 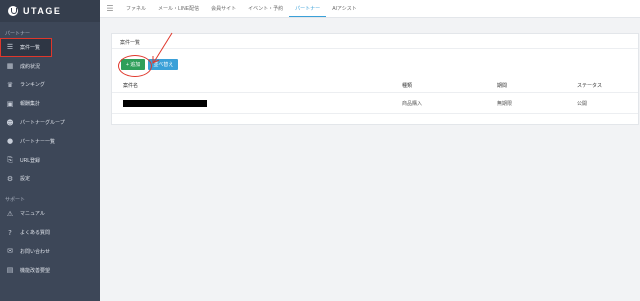 What do you see at coordinates (308, 8) in the screenshot?
I see `tab-partner: パートナー` at bounding box center [308, 8].